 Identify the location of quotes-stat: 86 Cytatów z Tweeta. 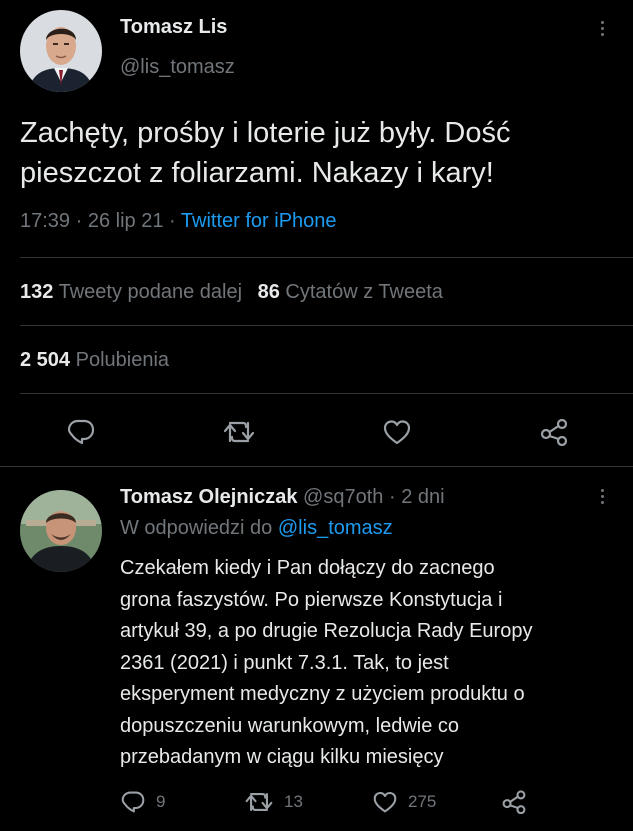
(350, 292).